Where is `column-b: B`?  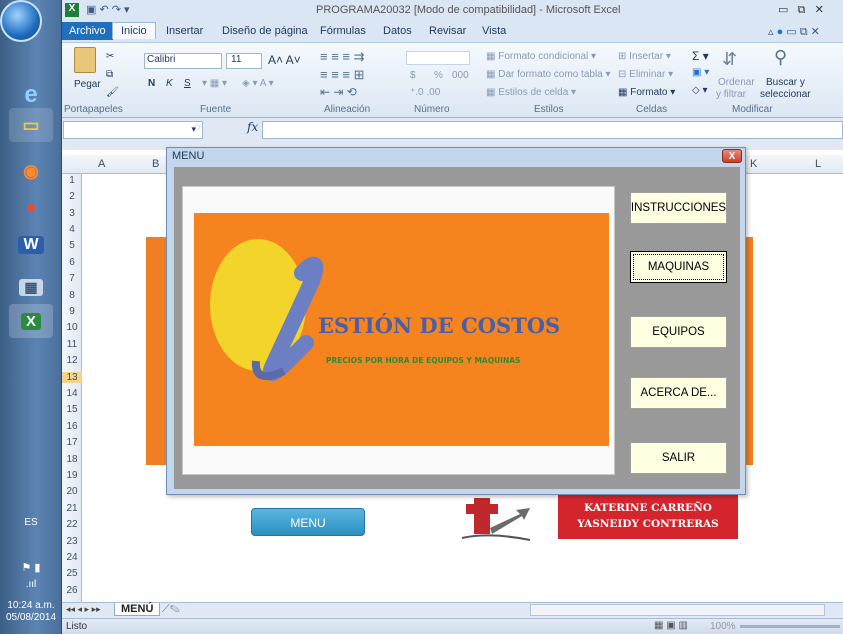
column-b: B is located at coordinates (155, 164).